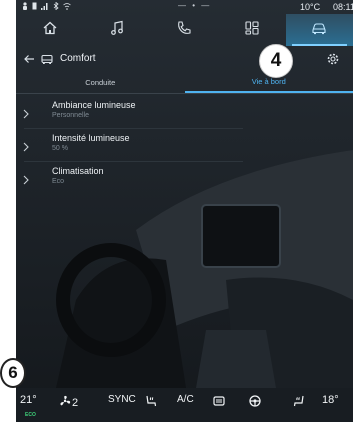 The width and height of the screenshot is (353, 422). What do you see at coordinates (75, 402) in the screenshot?
I see `fan-level: 2` at bounding box center [75, 402].